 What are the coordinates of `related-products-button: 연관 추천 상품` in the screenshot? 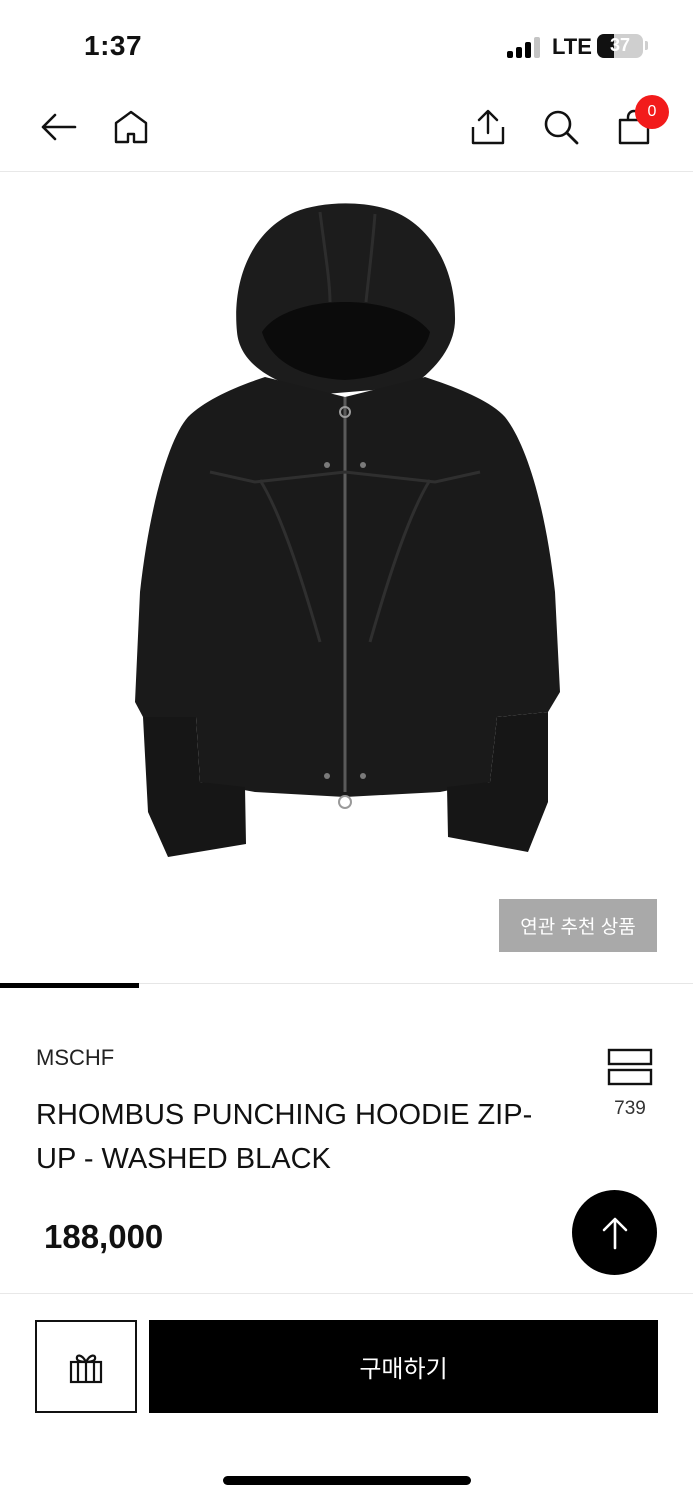 It's located at (578, 925).